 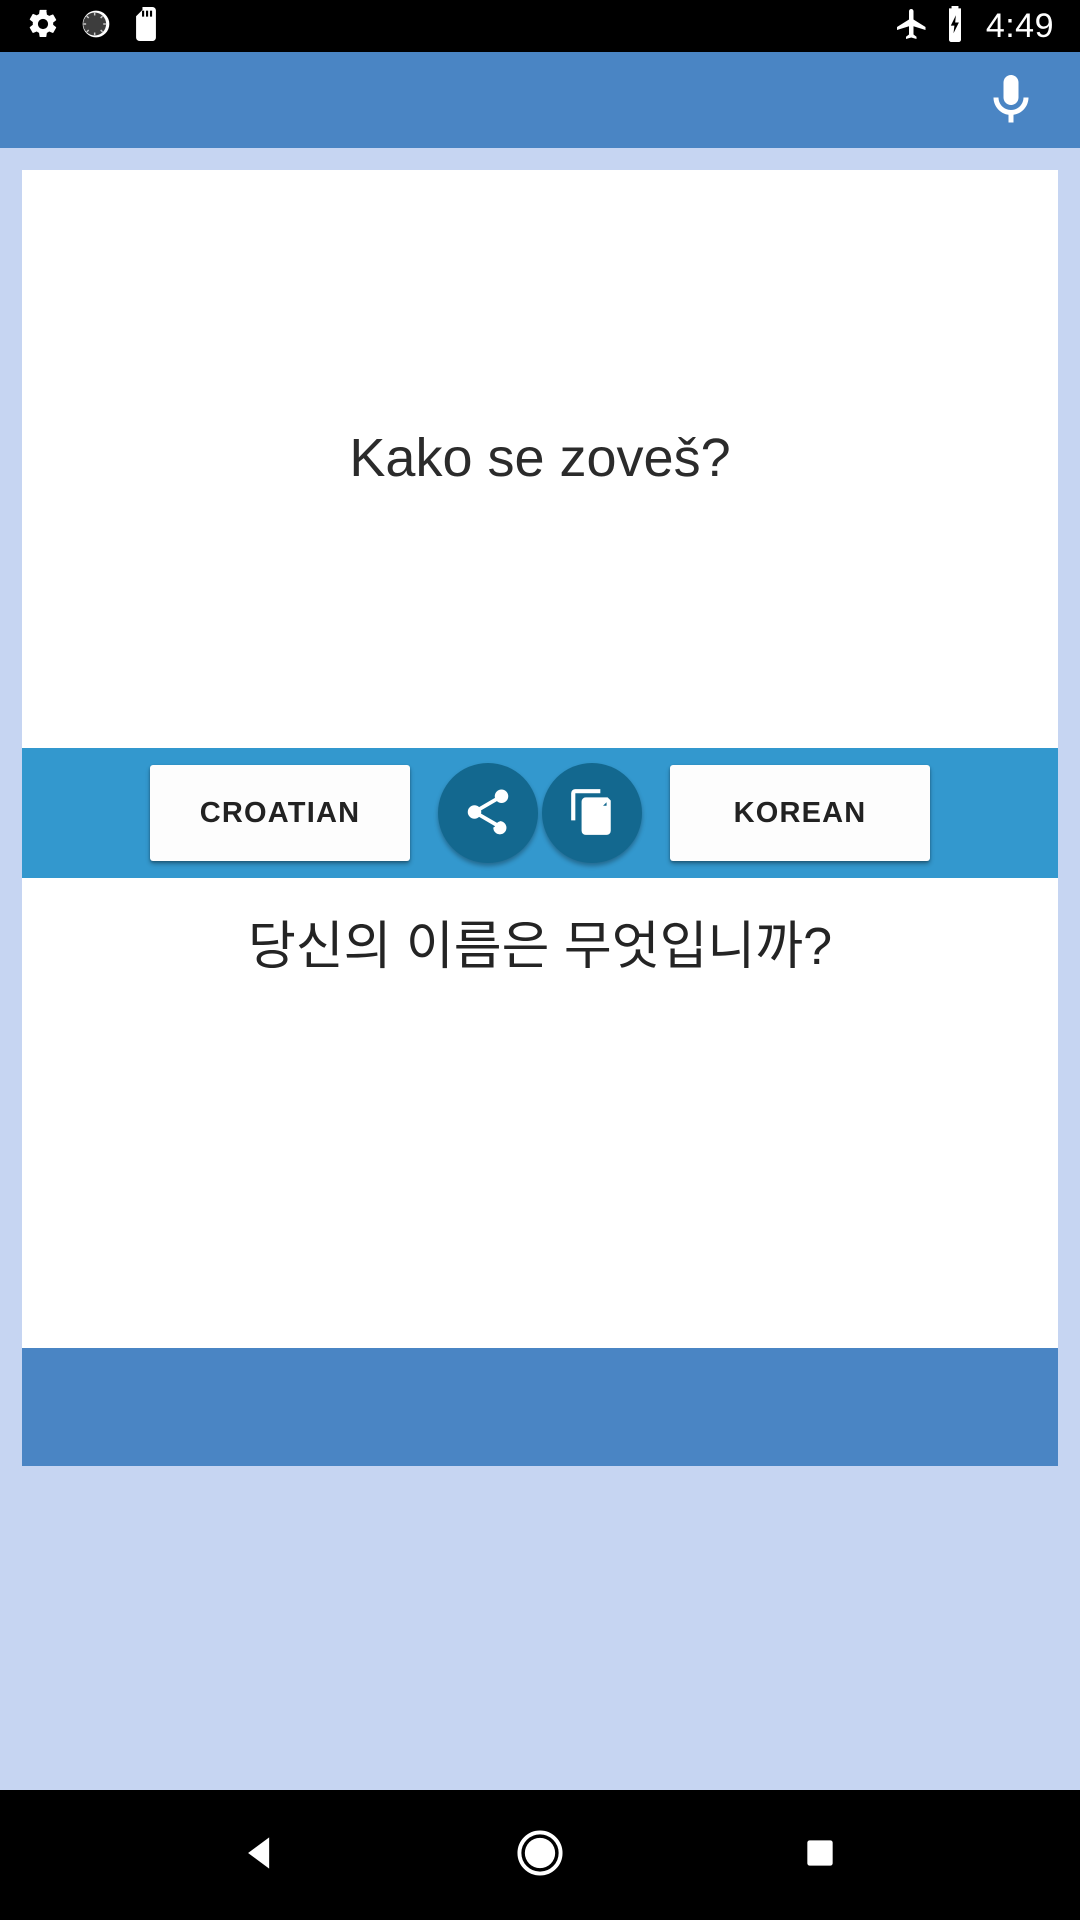 I want to click on action-buttons-group, so click(x=540, y=813).